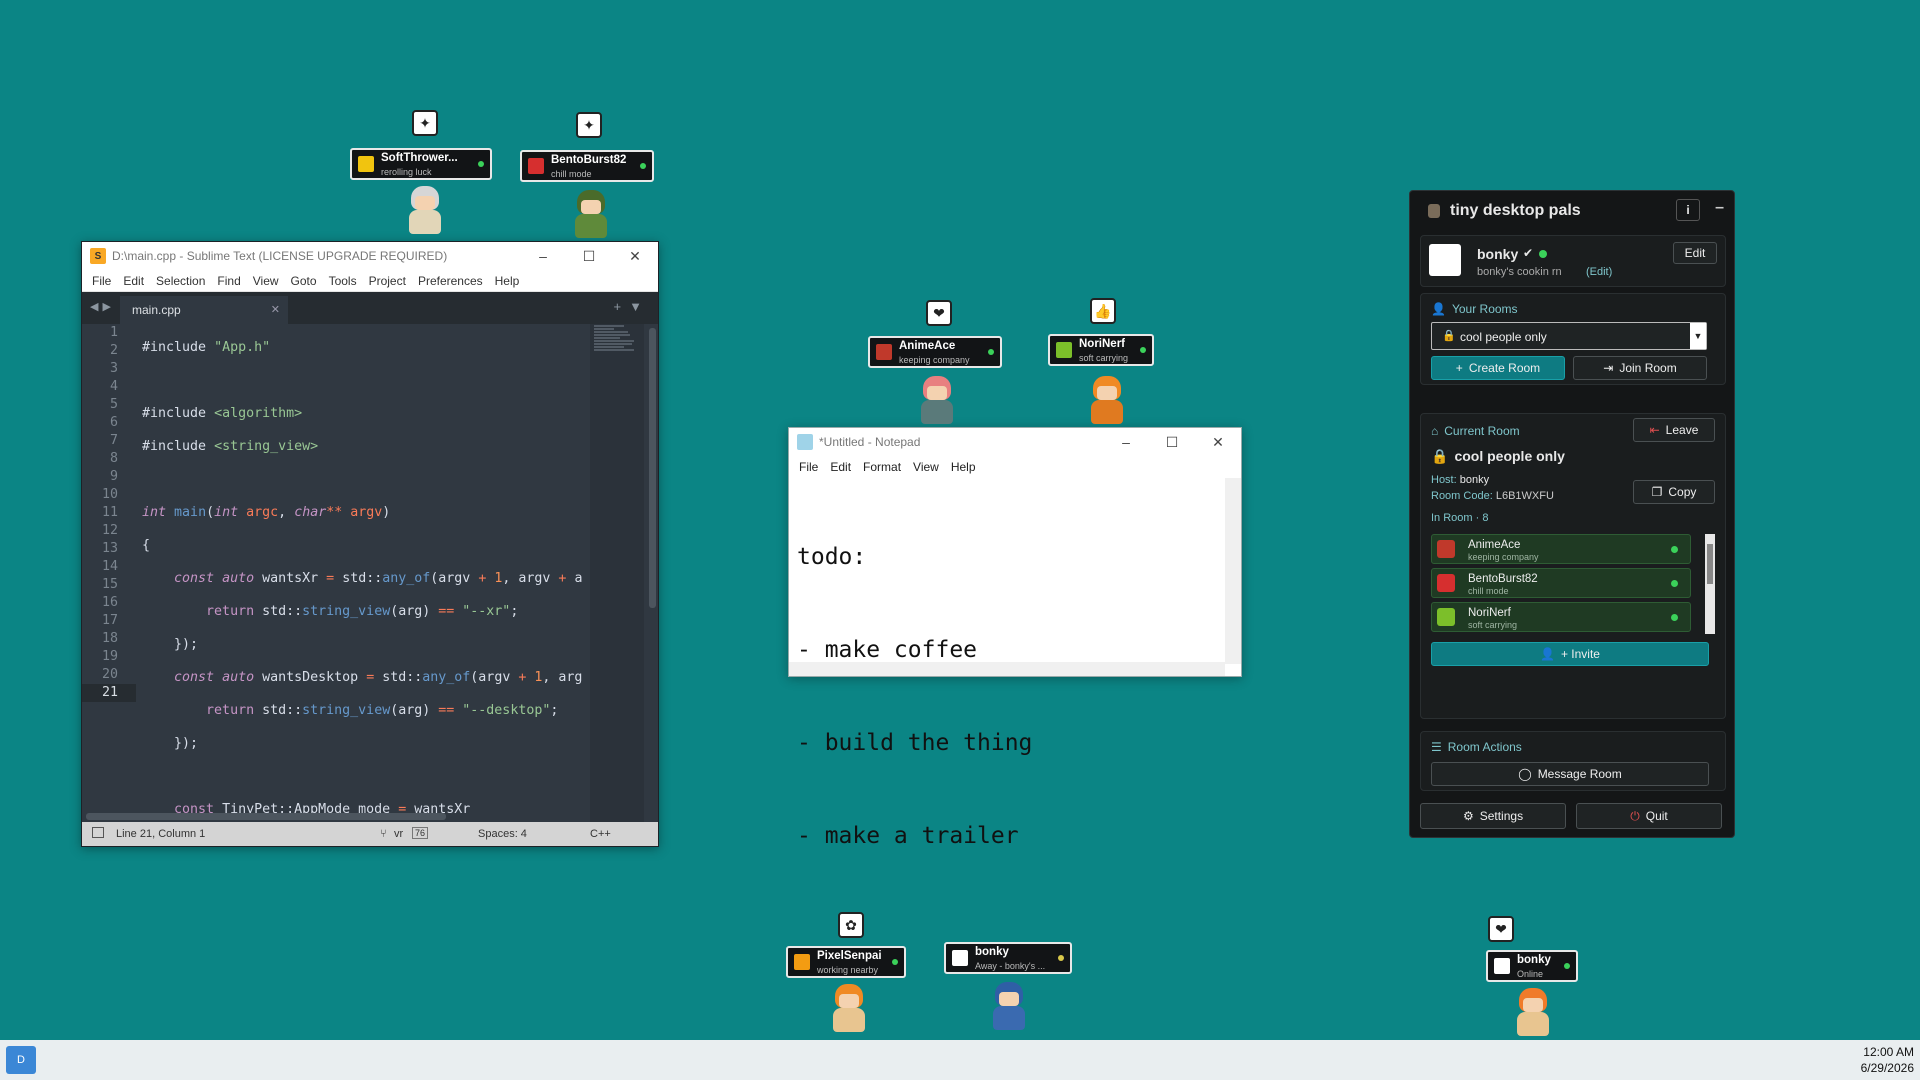 The width and height of the screenshot is (1920, 1080). I want to click on in-room-label: In Room, so click(1452, 518).